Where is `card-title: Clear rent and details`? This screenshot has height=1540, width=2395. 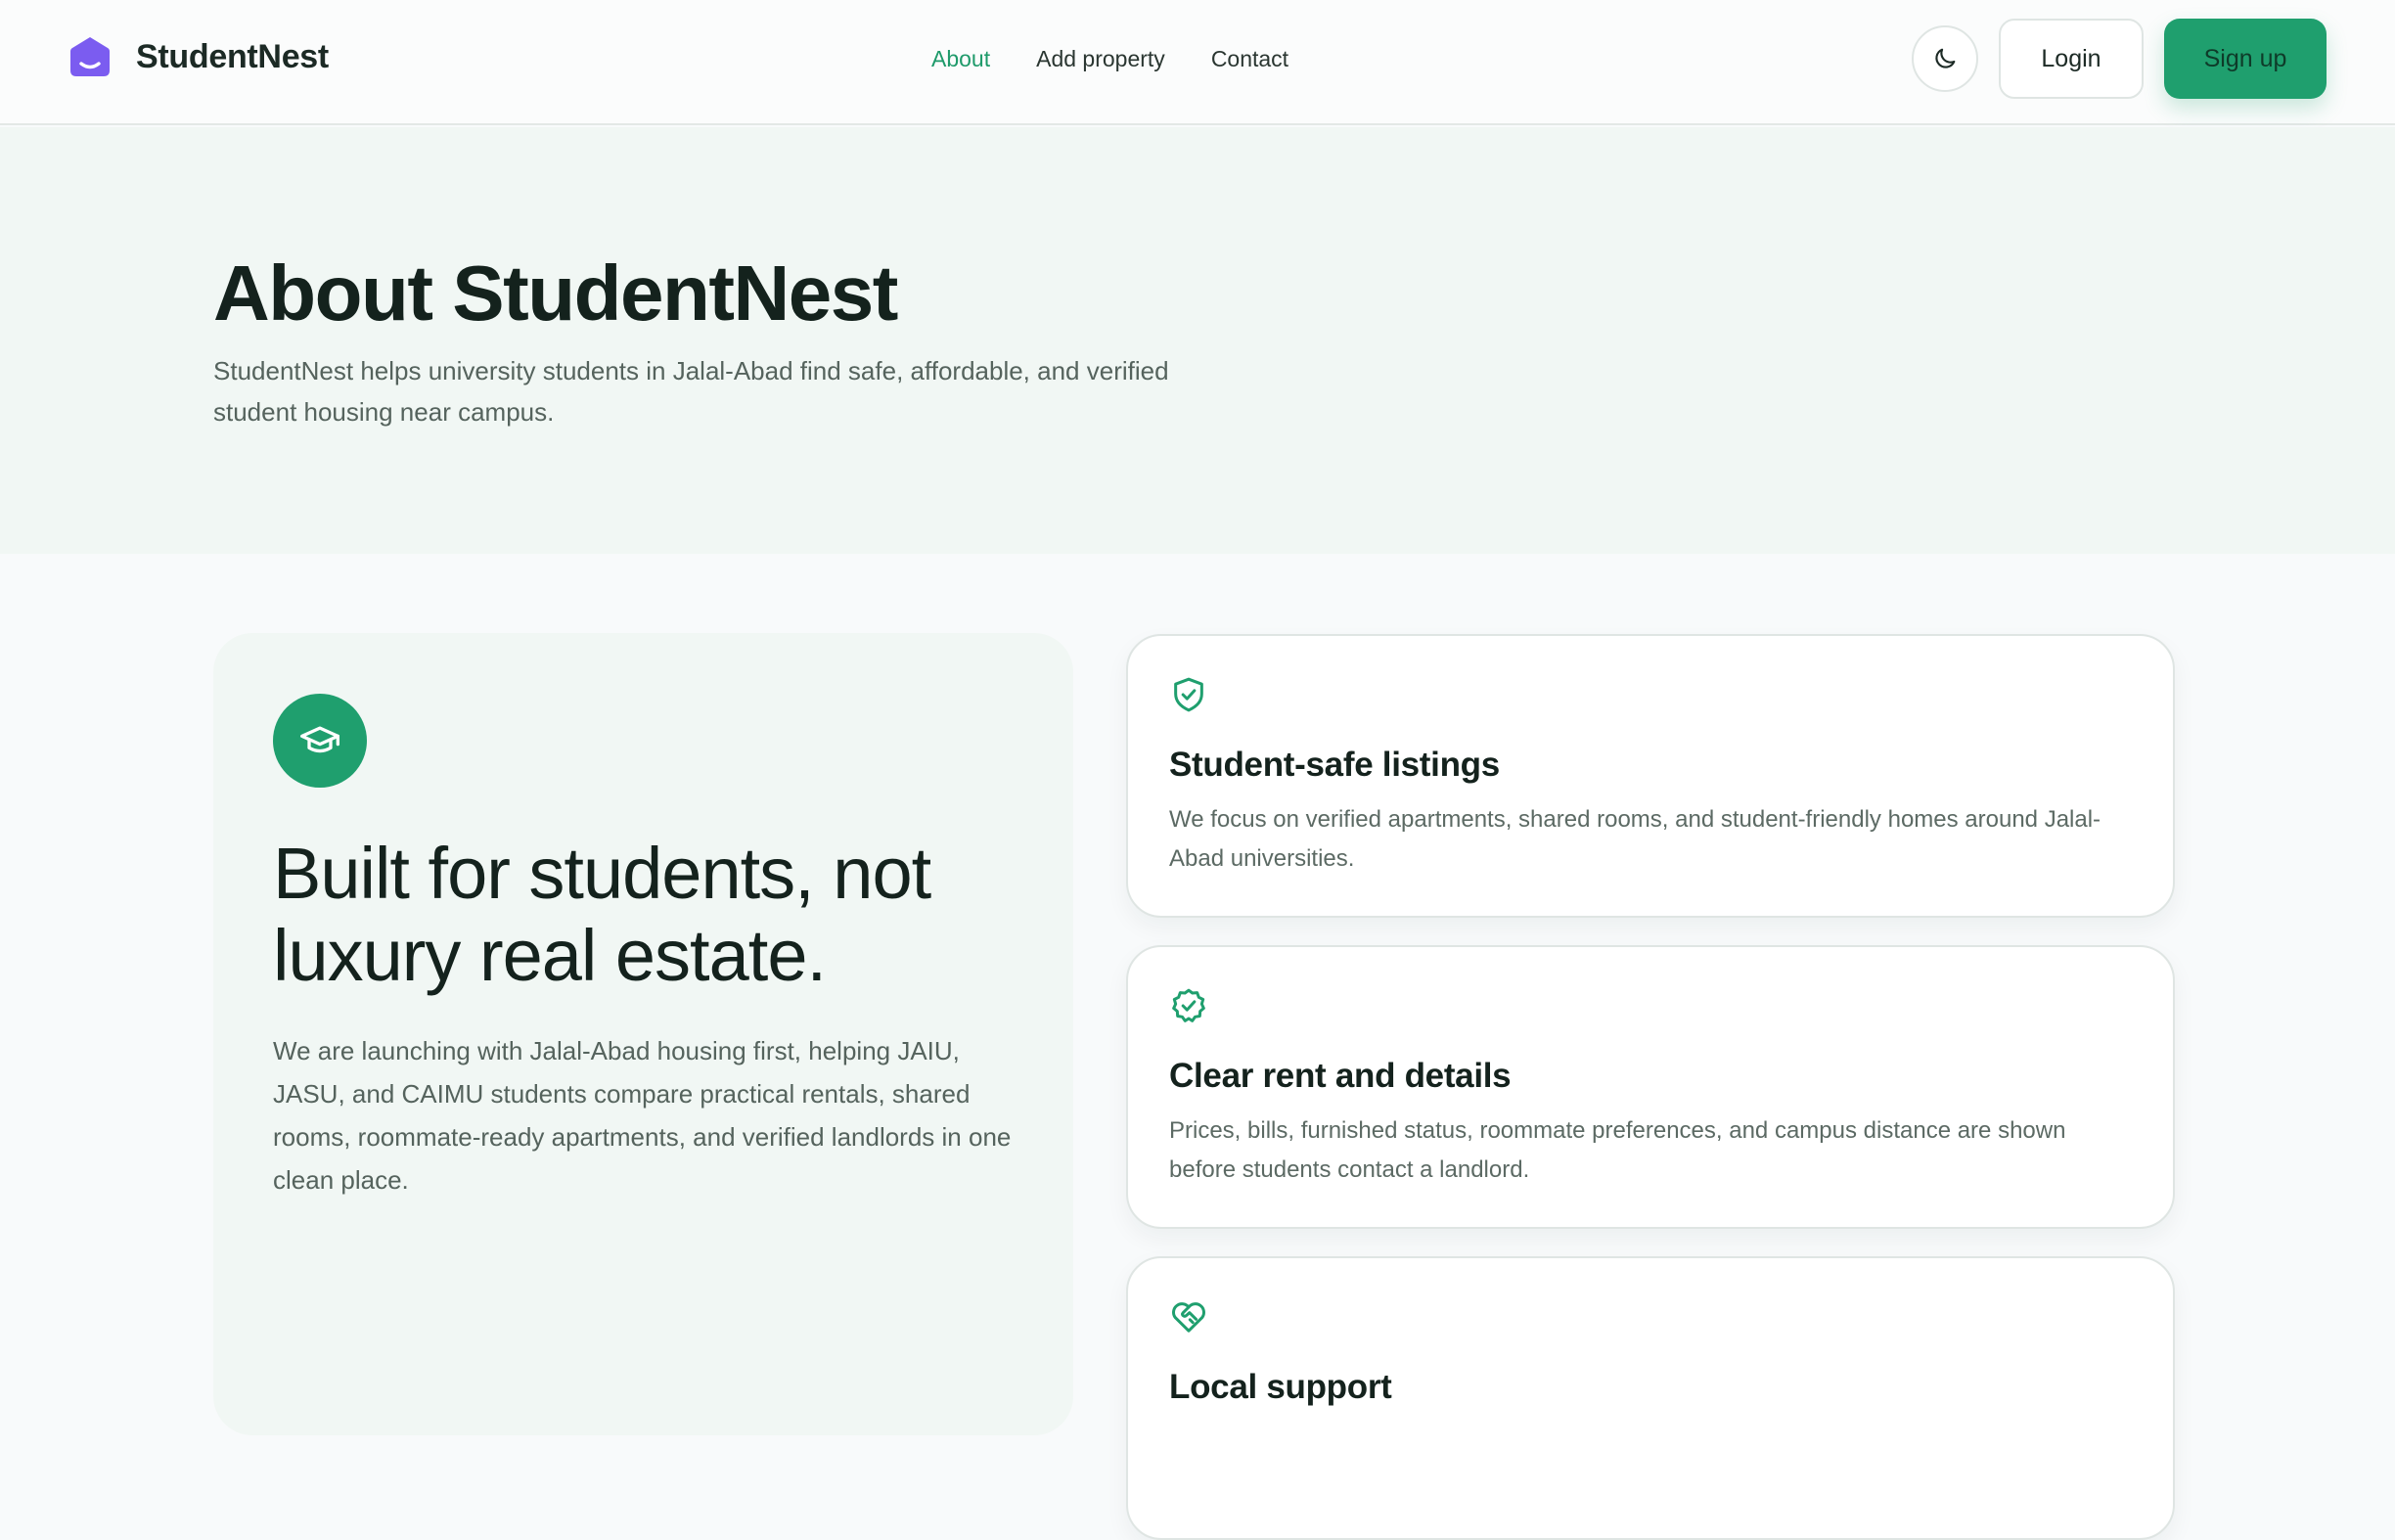 card-title: Clear rent and details is located at coordinates (1340, 1076).